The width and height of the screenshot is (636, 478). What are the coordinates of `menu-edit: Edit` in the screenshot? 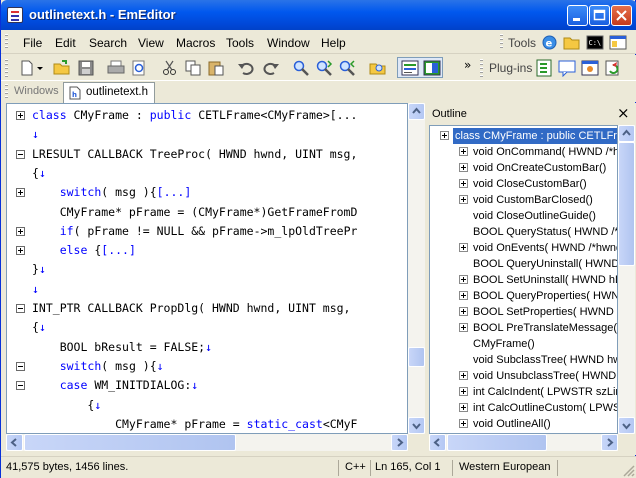 It's located at (65, 43).